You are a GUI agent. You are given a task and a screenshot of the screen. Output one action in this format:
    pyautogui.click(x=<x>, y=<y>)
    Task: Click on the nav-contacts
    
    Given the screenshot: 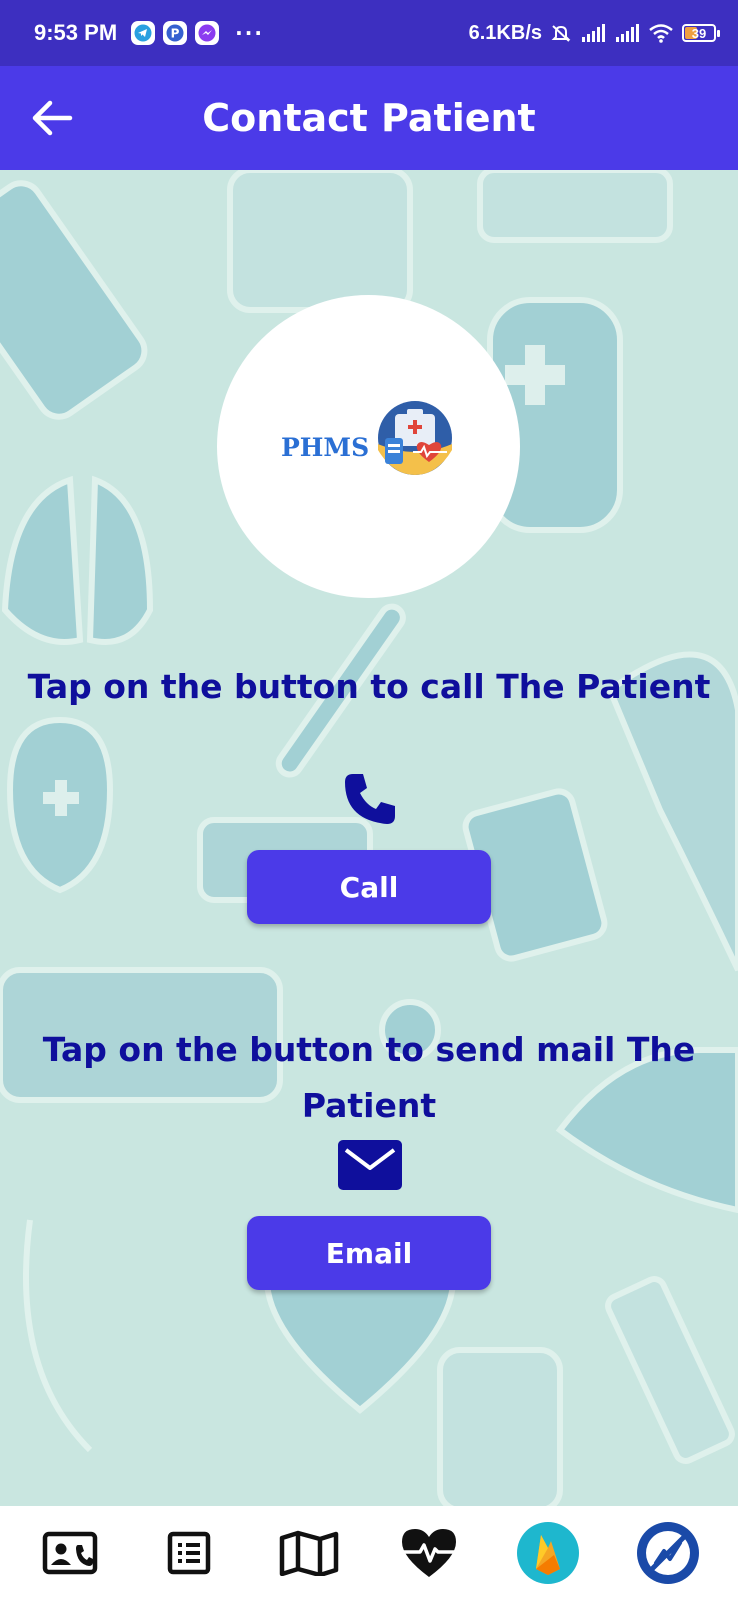 What is the action you would take?
    pyautogui.click(x=70, y=1553)
    